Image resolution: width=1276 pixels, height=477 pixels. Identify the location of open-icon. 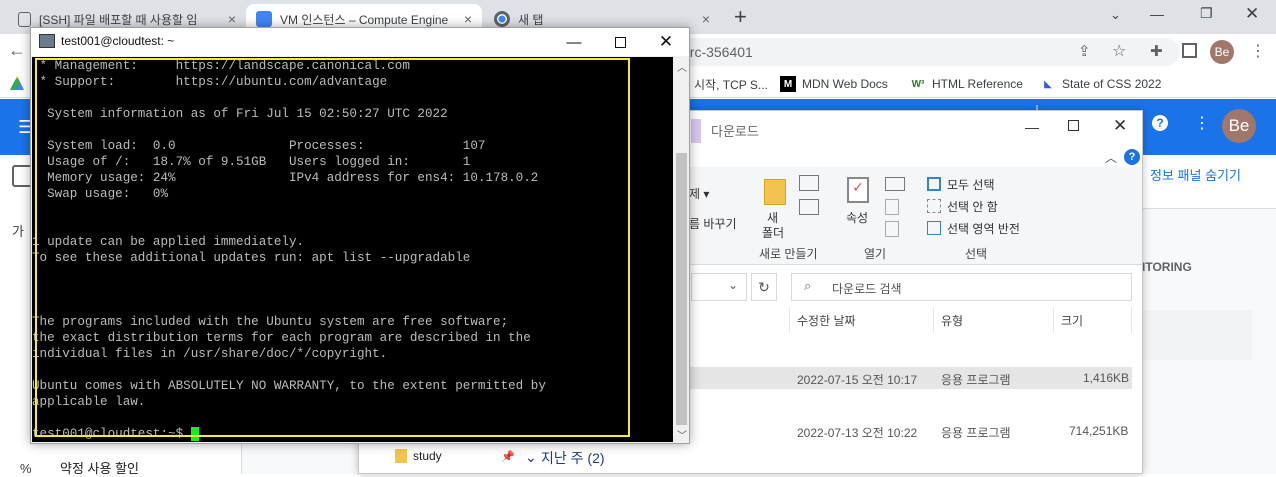
(895, 184).